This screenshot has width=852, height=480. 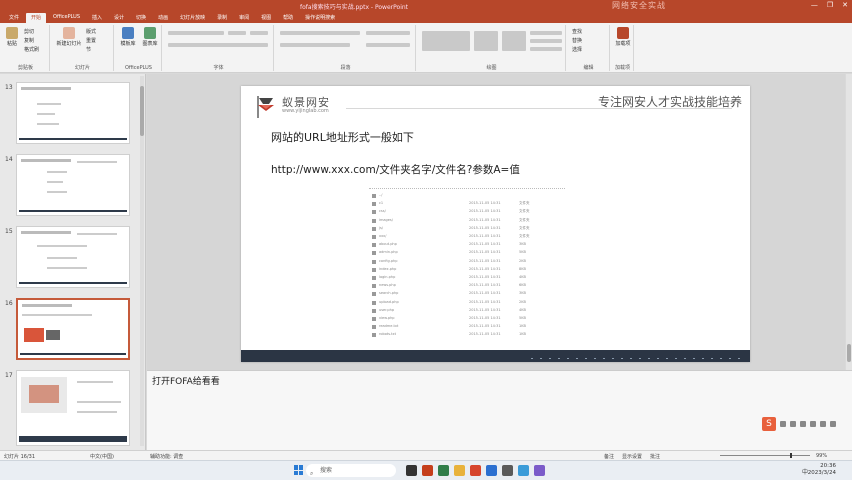 I want to click on accessibility-status: 辅助功能: 调查, so click(x=166, y=456).